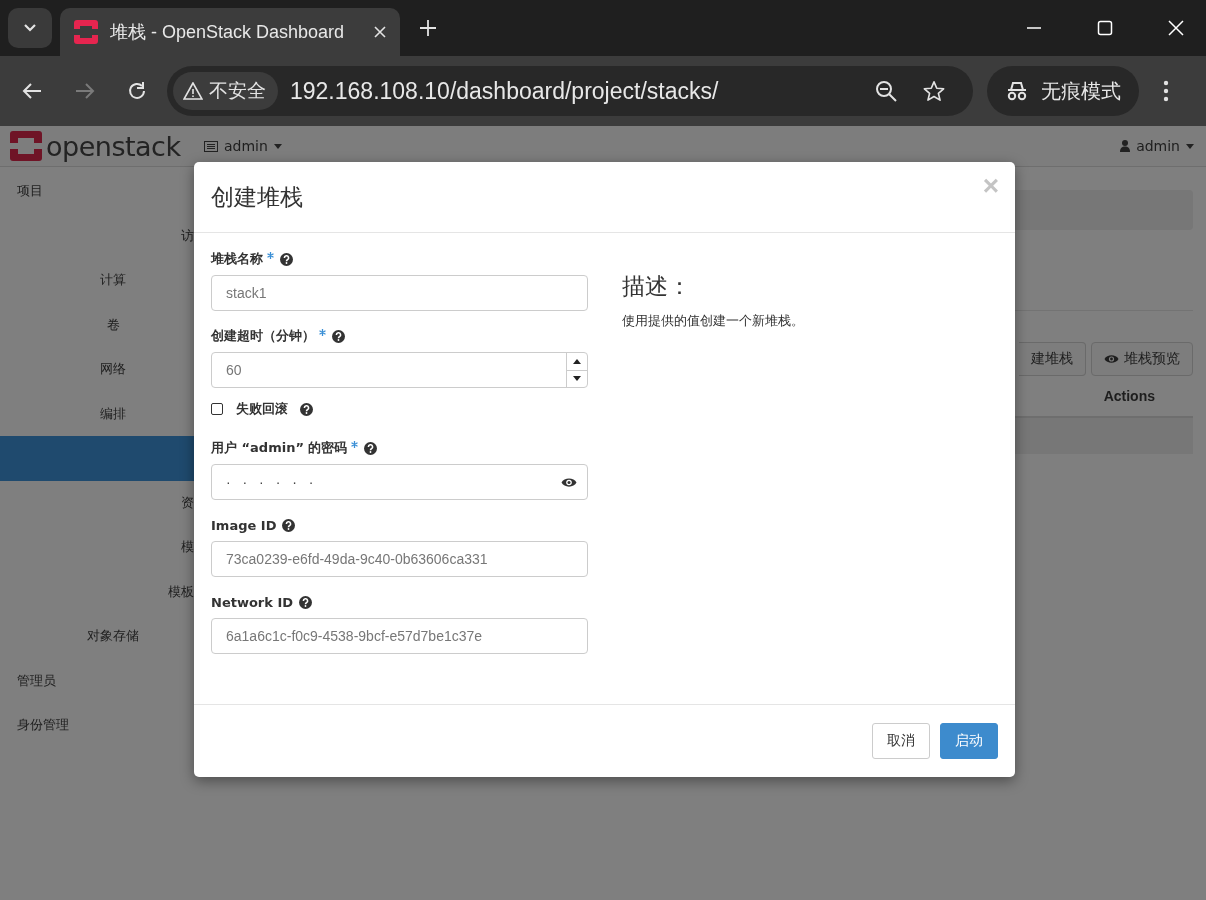 The height and width of the screenshot is (900, 1206). What do you see at coordinates (969, 741) in the screenshot?
I see `launch-button: 启动` at bounding box center [969, 741].